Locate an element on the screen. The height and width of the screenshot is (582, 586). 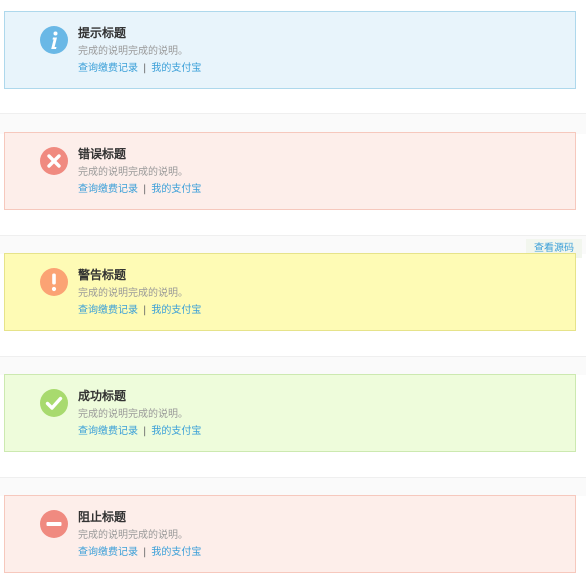
warning-icon is located at coordinates (54, 282).